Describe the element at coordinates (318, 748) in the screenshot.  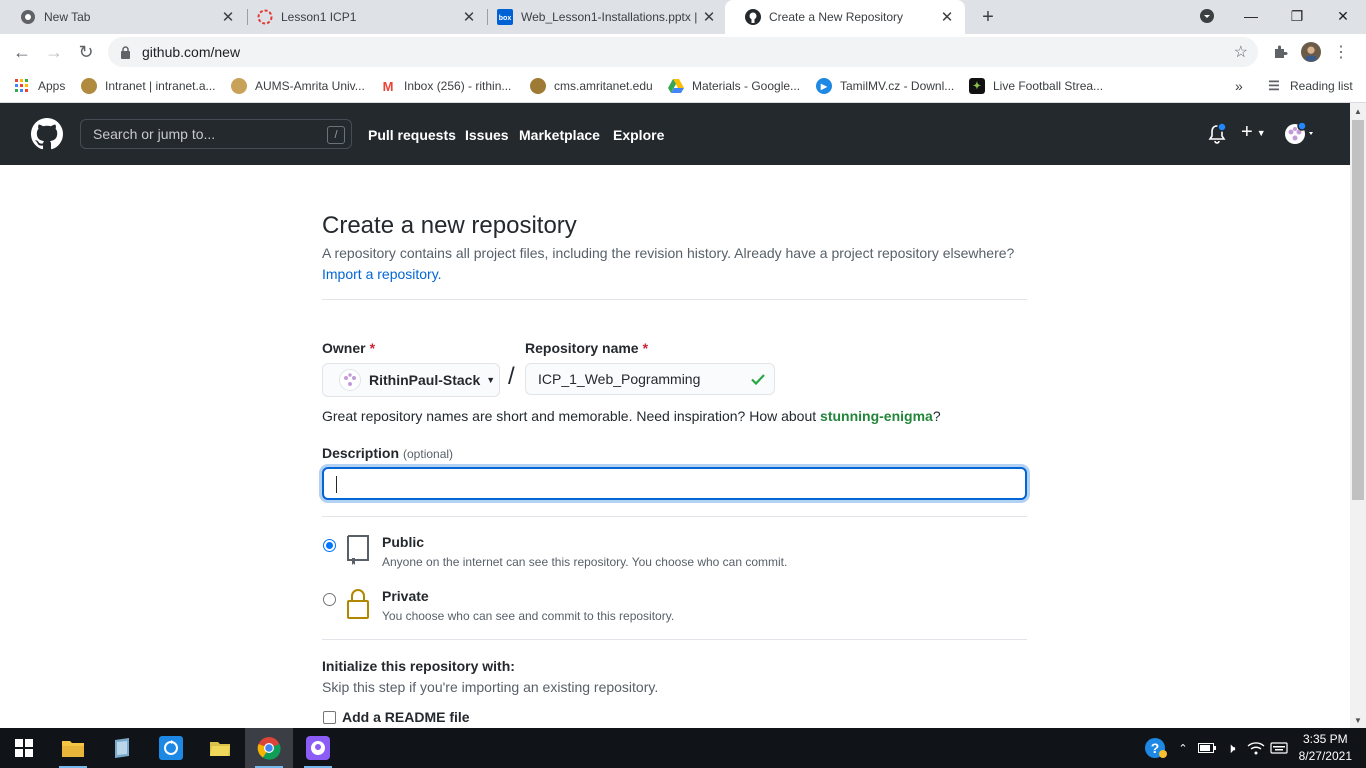
I see `github-desktop-icon` at that location.